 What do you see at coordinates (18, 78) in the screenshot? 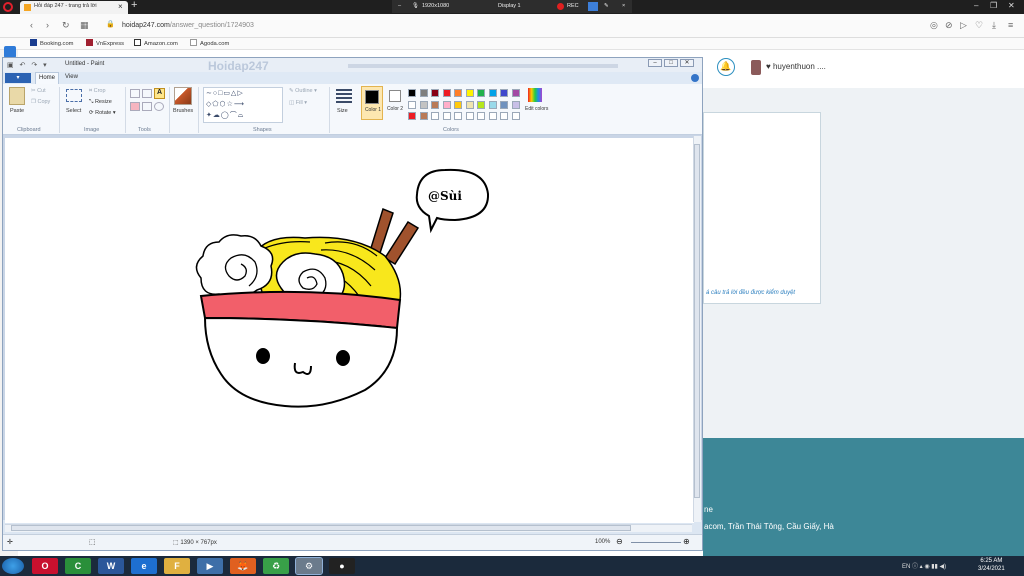
I see `file-menu-button: ▾` at bounding box center [18, 78].